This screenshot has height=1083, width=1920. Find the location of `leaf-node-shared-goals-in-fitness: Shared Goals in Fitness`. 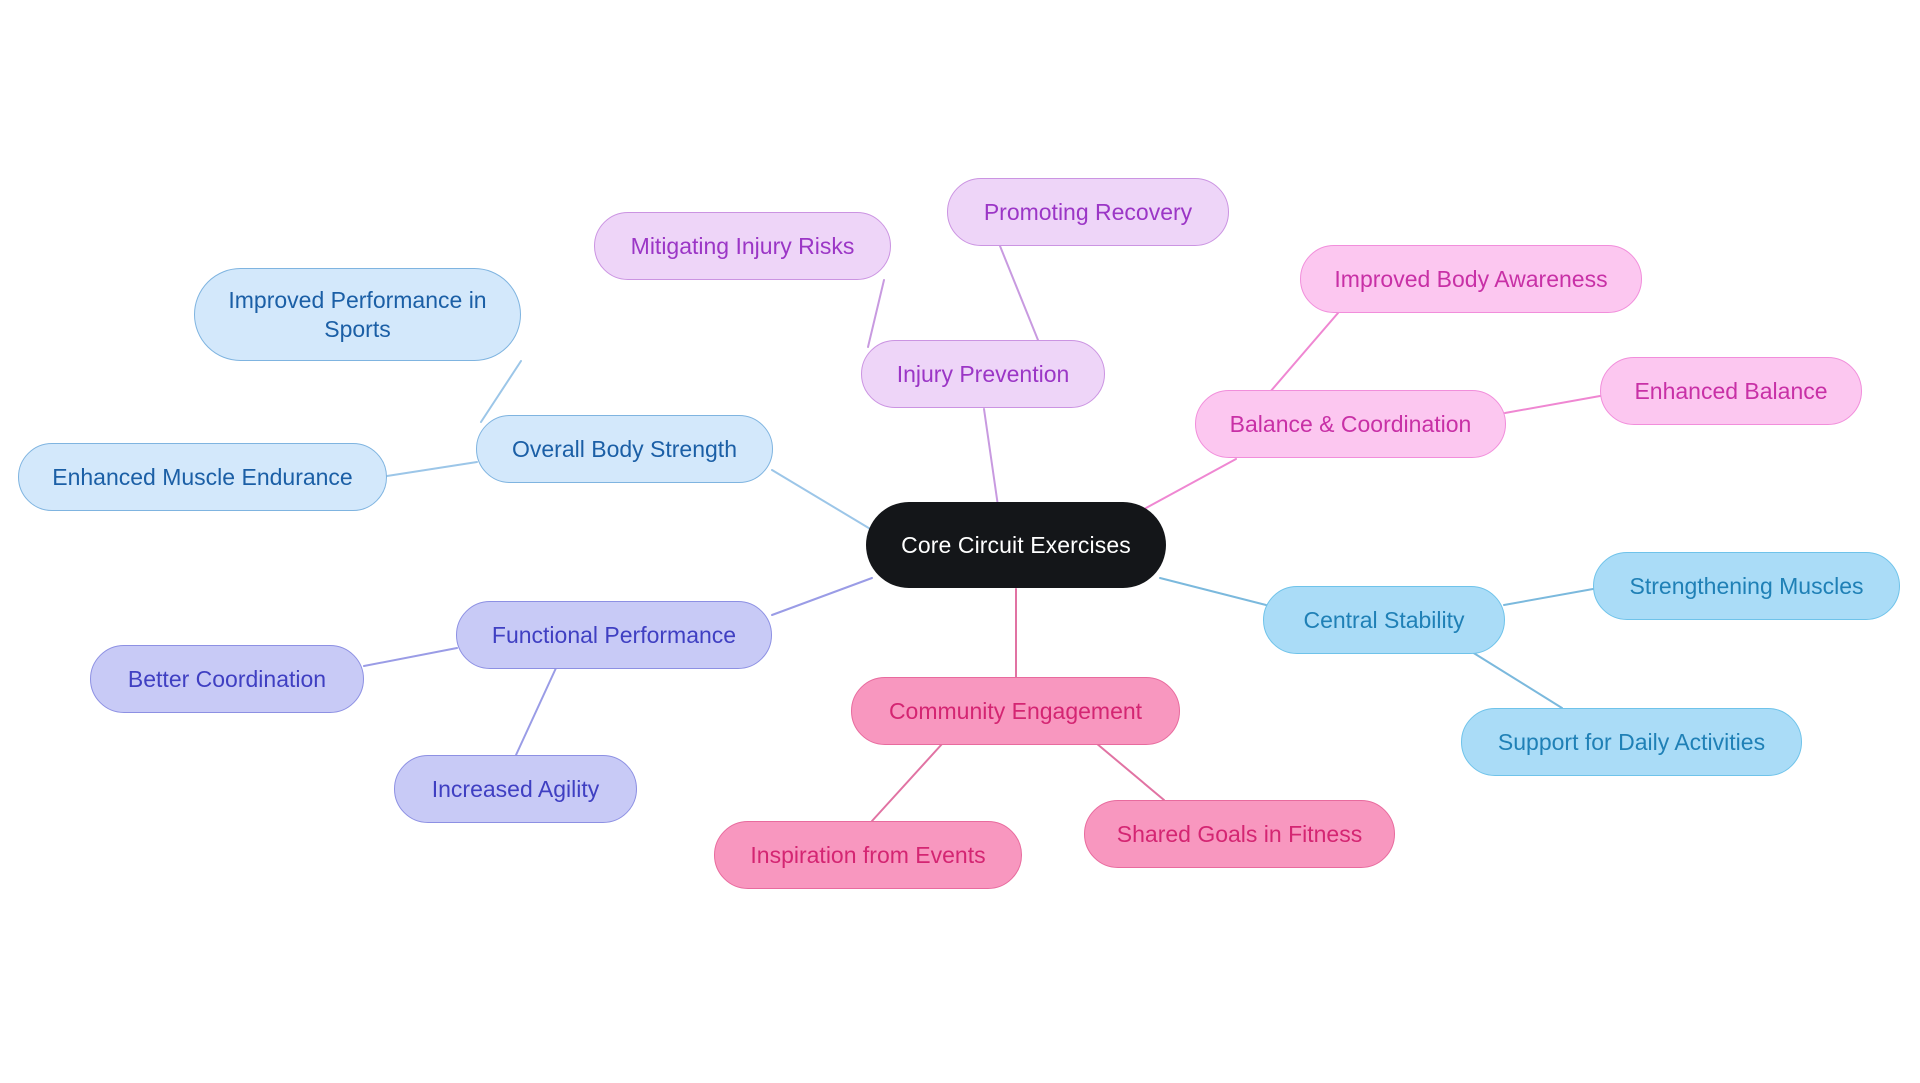

leaf-node-shared-goals-in-fitness: Shared Goals in Fitness is located at coordinates (1239, 834).